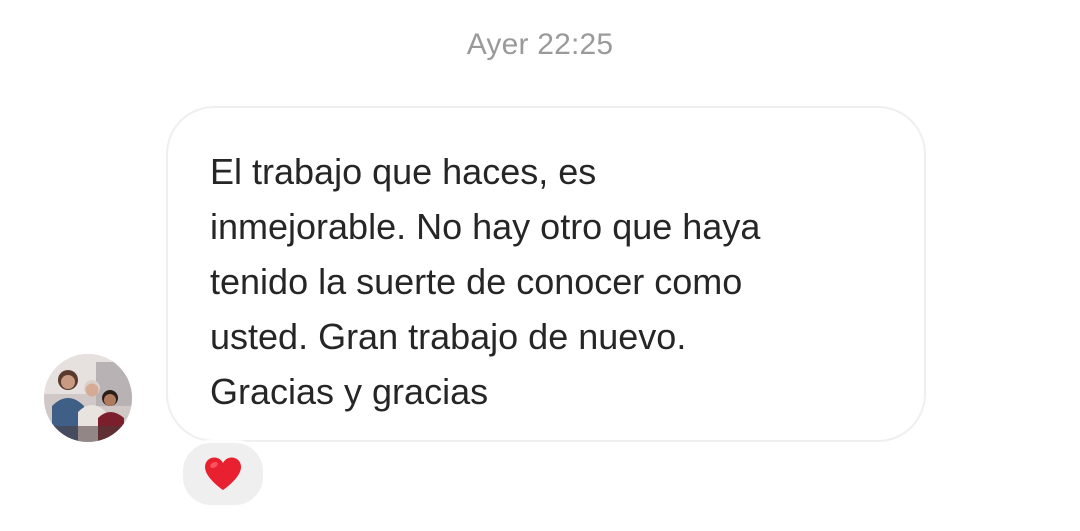 The width and height of the screenshot is (1080, 531). I want to click on message-timestamp: Ayer 22:25, so click(540, 44).